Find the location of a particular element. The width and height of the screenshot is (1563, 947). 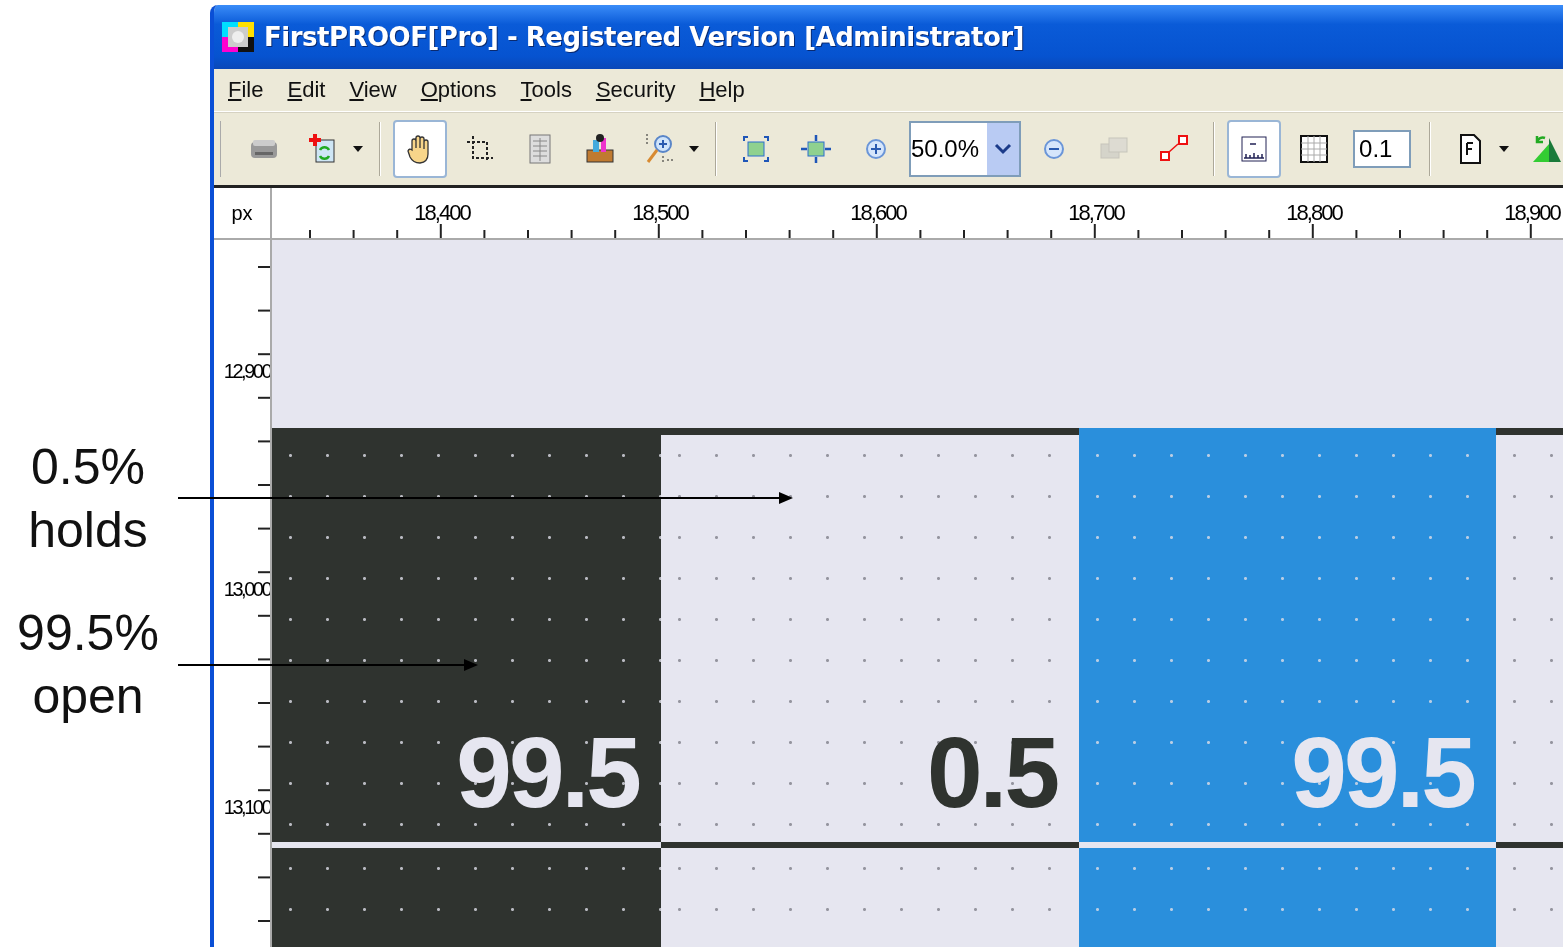

window-title: FirstPROOF[Pro] - Registered Version [Administrator] is located at coordinates (644, 37).